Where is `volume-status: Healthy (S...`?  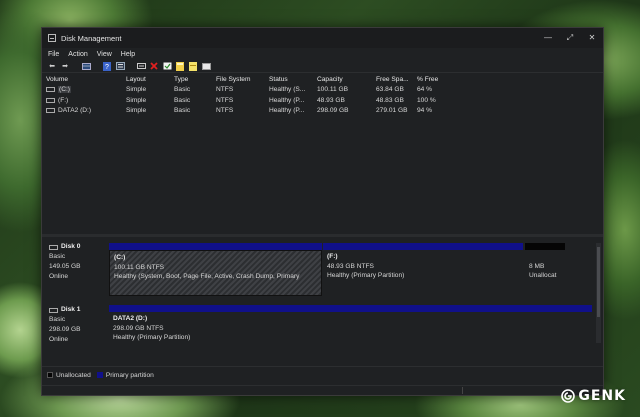
volume-status: Healthy (S... is located at coordinates (287, 90).